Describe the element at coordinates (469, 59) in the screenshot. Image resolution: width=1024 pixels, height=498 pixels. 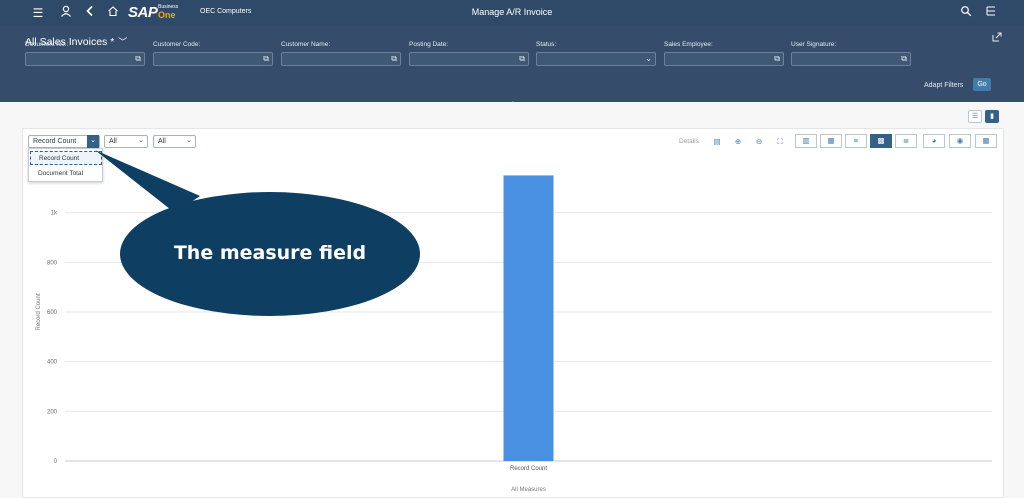
I see `posting-date-field: ⧉` at that location.